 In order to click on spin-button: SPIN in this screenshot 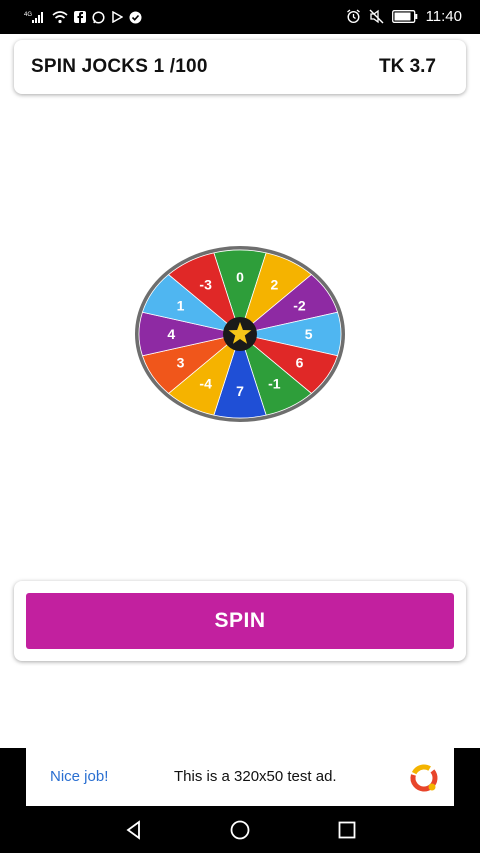, I will do `click(240, 621)`.